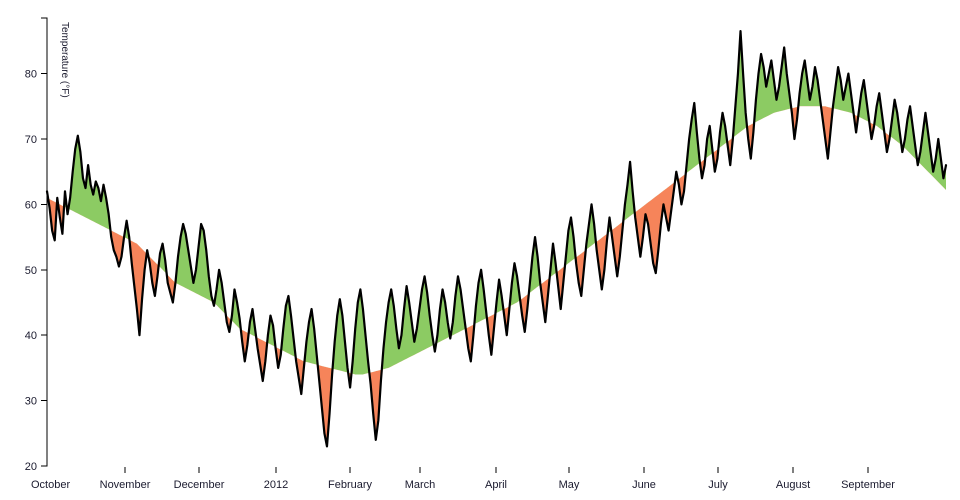 The height and width of the screenshot is (500, 960). Describe the element at coordinates (420, 485) in the screenshot. I see `x-axis-tick-label: March` at that location.